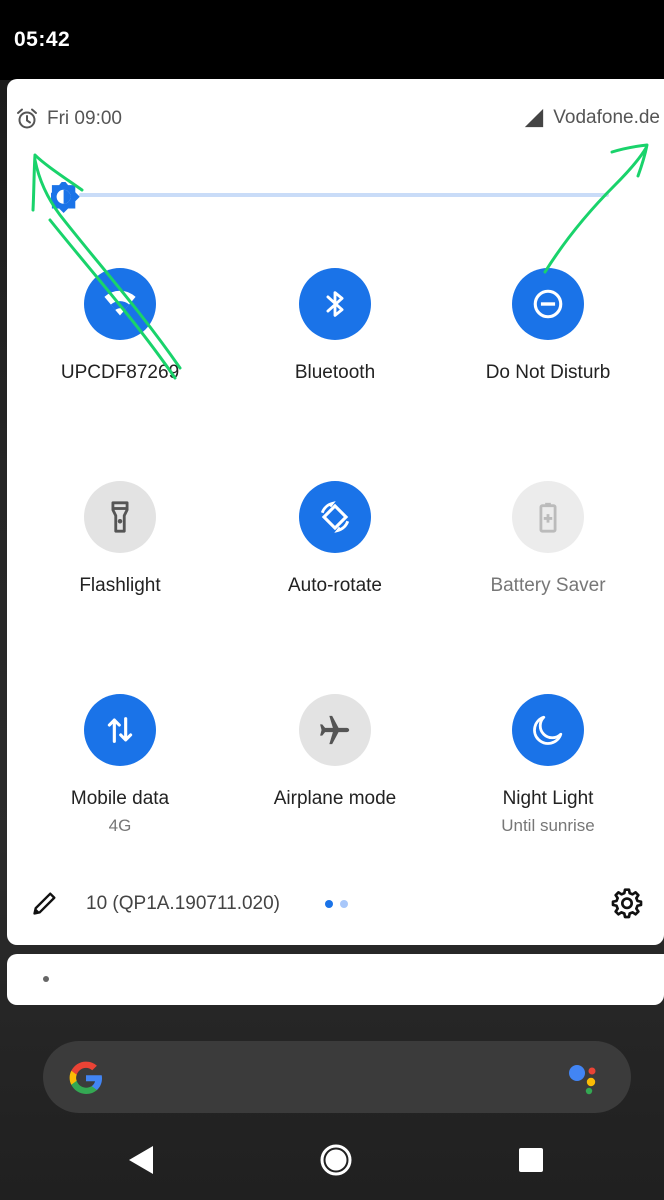  What do you see at coordinates (335, 372) in the screenshot?
I see `tile-bluetooth-label: Bluetooth` at bounding box center [335, 372].